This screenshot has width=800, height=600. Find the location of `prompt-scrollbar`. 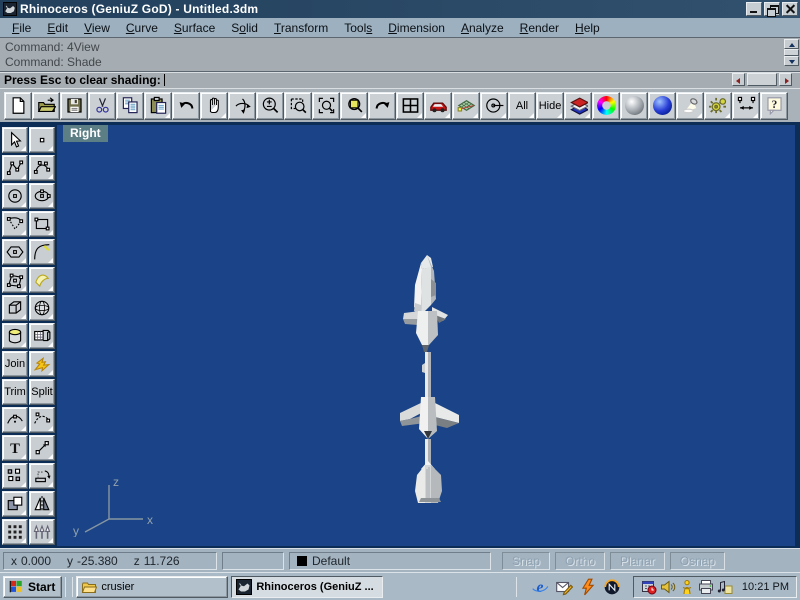

prompt-scrollbar is located at coordinates (762, 79).